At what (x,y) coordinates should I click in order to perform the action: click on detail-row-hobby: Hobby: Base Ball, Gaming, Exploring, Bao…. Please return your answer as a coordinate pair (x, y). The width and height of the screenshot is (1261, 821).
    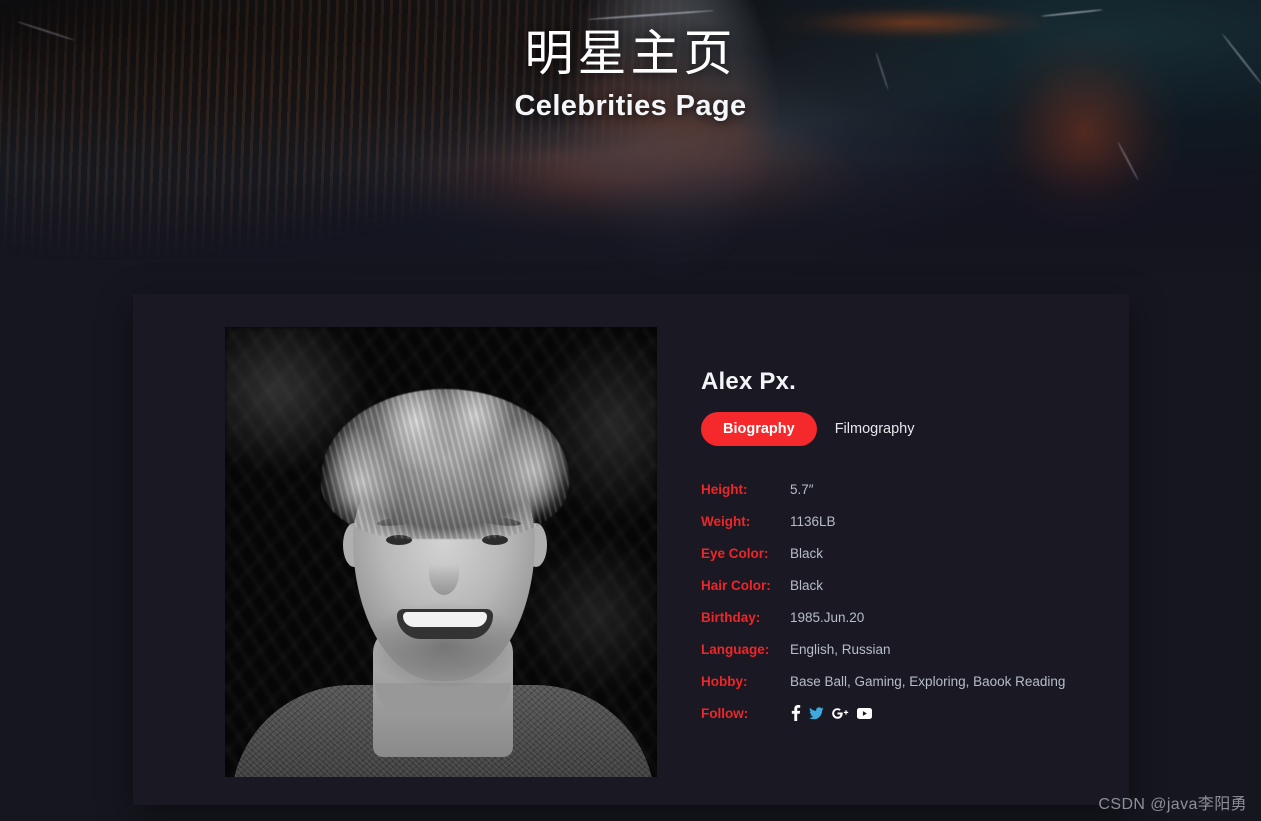
    Looking at the image, I should click on (915, 681).